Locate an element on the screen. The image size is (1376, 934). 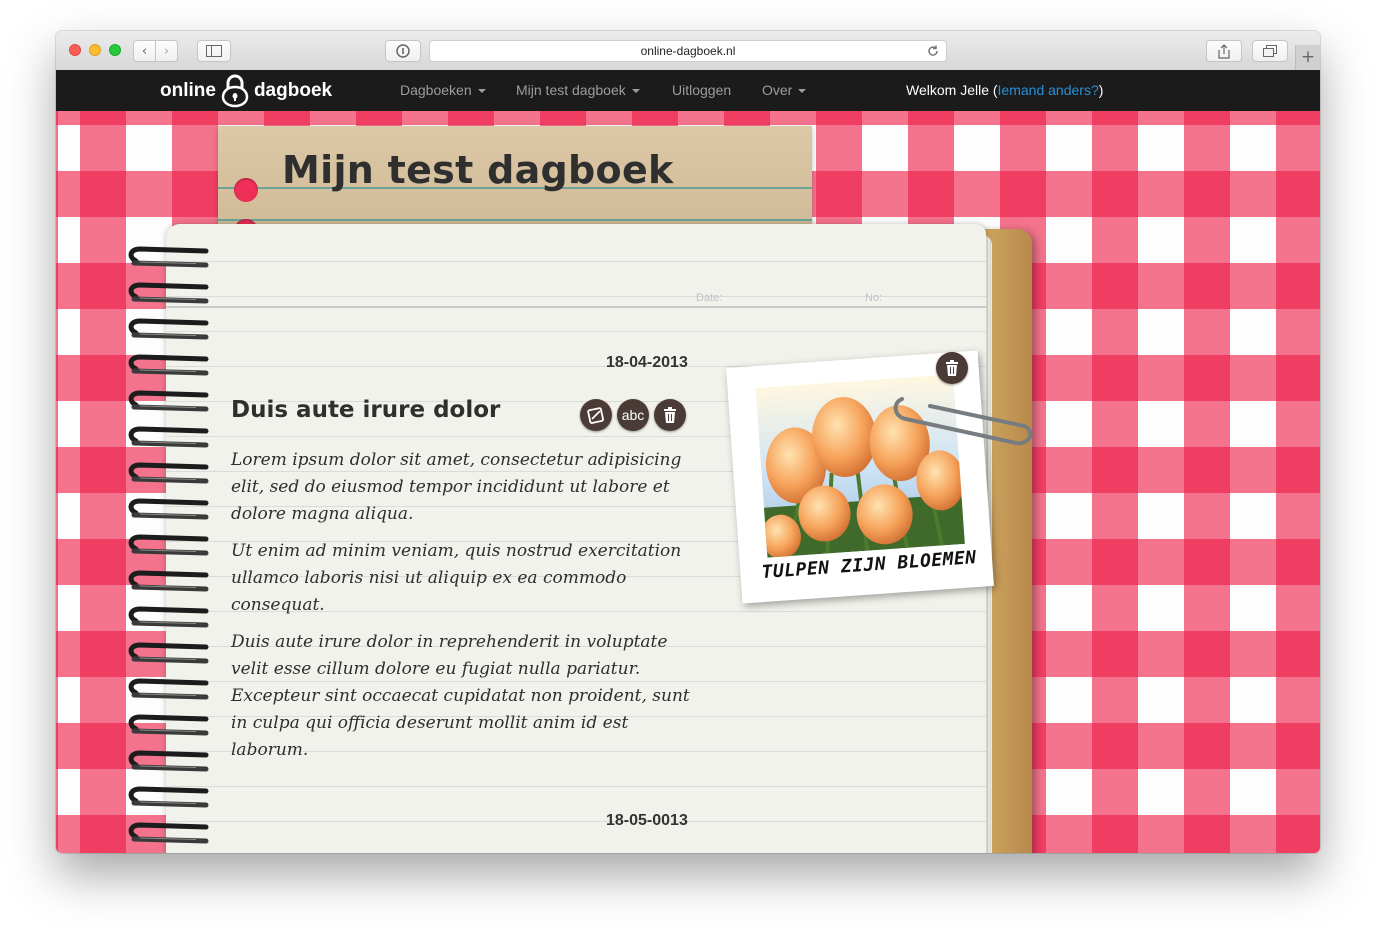
sidebar-toggle-button is located at coordinates (214, 51).